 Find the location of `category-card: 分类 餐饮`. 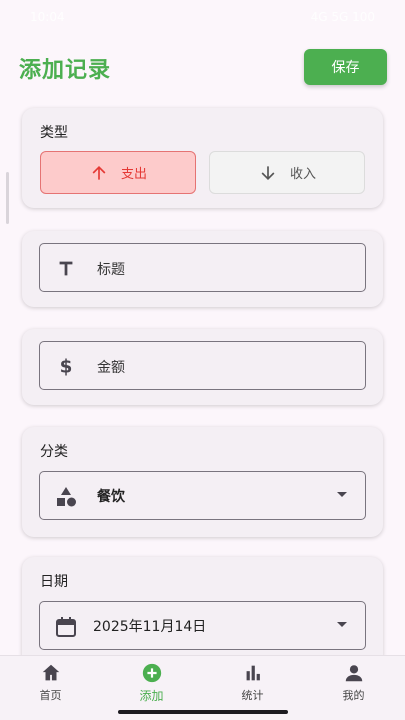

category-card: 分类 餐饮 is located at coordinates (202, 482).